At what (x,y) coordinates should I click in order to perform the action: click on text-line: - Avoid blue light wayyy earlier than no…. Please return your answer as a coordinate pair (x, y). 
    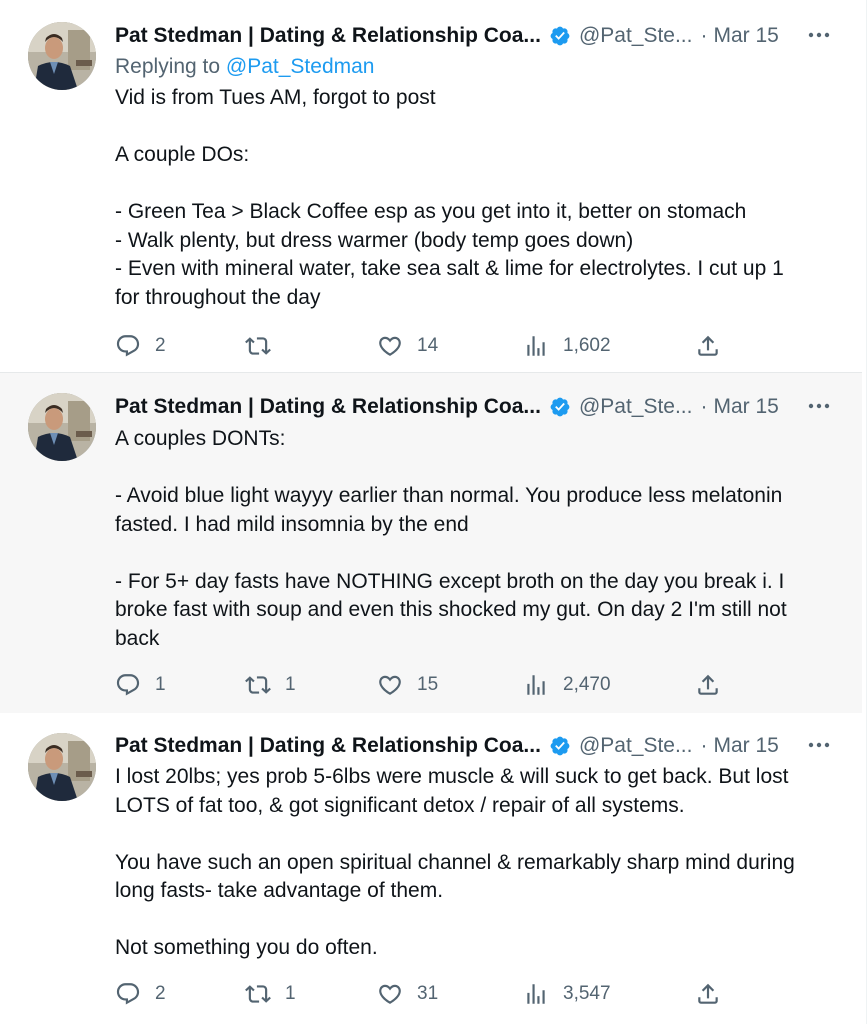
    Looking at the image, I should click on (449, 495).